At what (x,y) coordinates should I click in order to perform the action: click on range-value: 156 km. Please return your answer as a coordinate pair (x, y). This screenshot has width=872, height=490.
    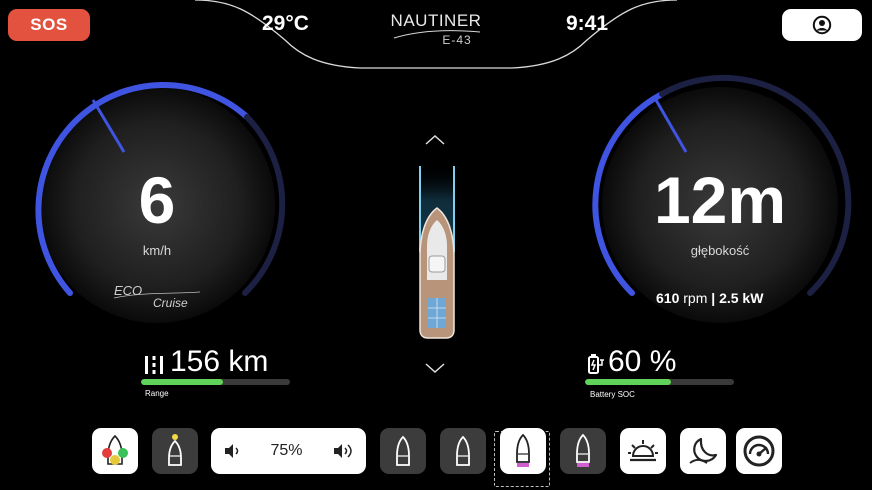
    Looking at the image, I should click on (219, 361).